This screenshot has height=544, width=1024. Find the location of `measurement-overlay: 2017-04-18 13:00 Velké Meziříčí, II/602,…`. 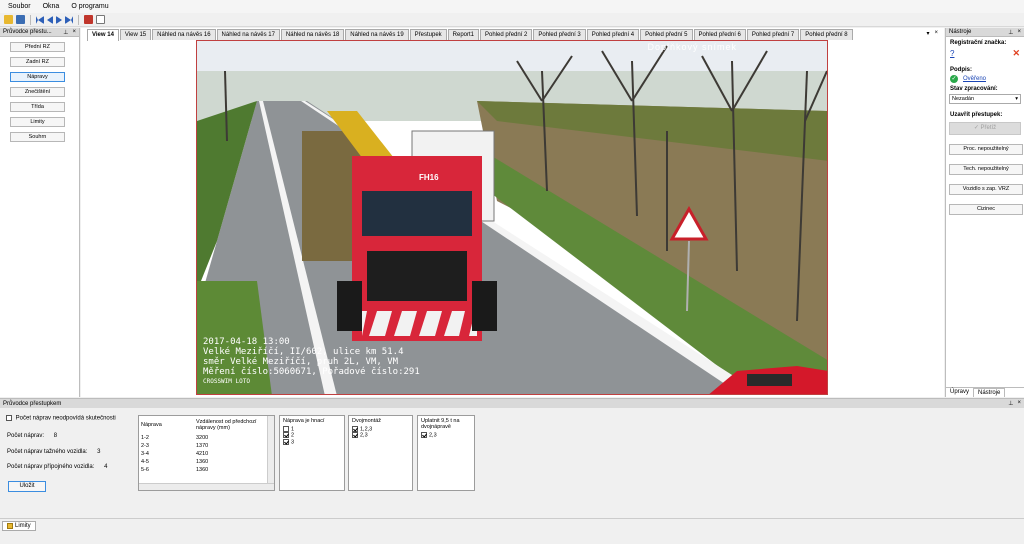

measurement-overlay: 2017-04-18 13:00 Velké Meziříčí, II/602,… is located at coordinates (311, 362).